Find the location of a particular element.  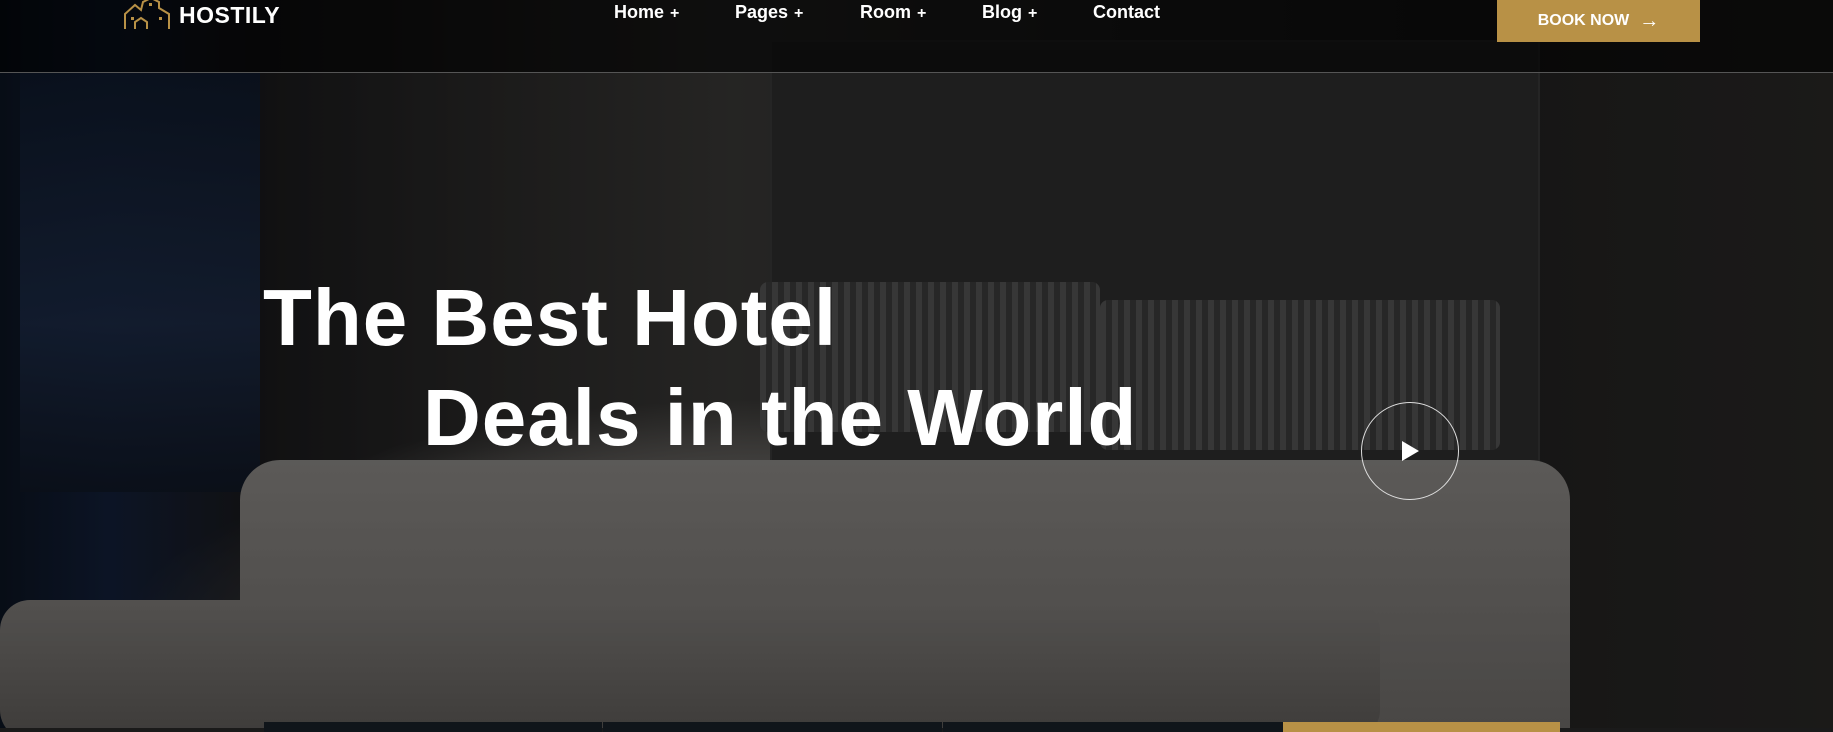

arrow-right-icon: → is located at coordinates (1649, 20).